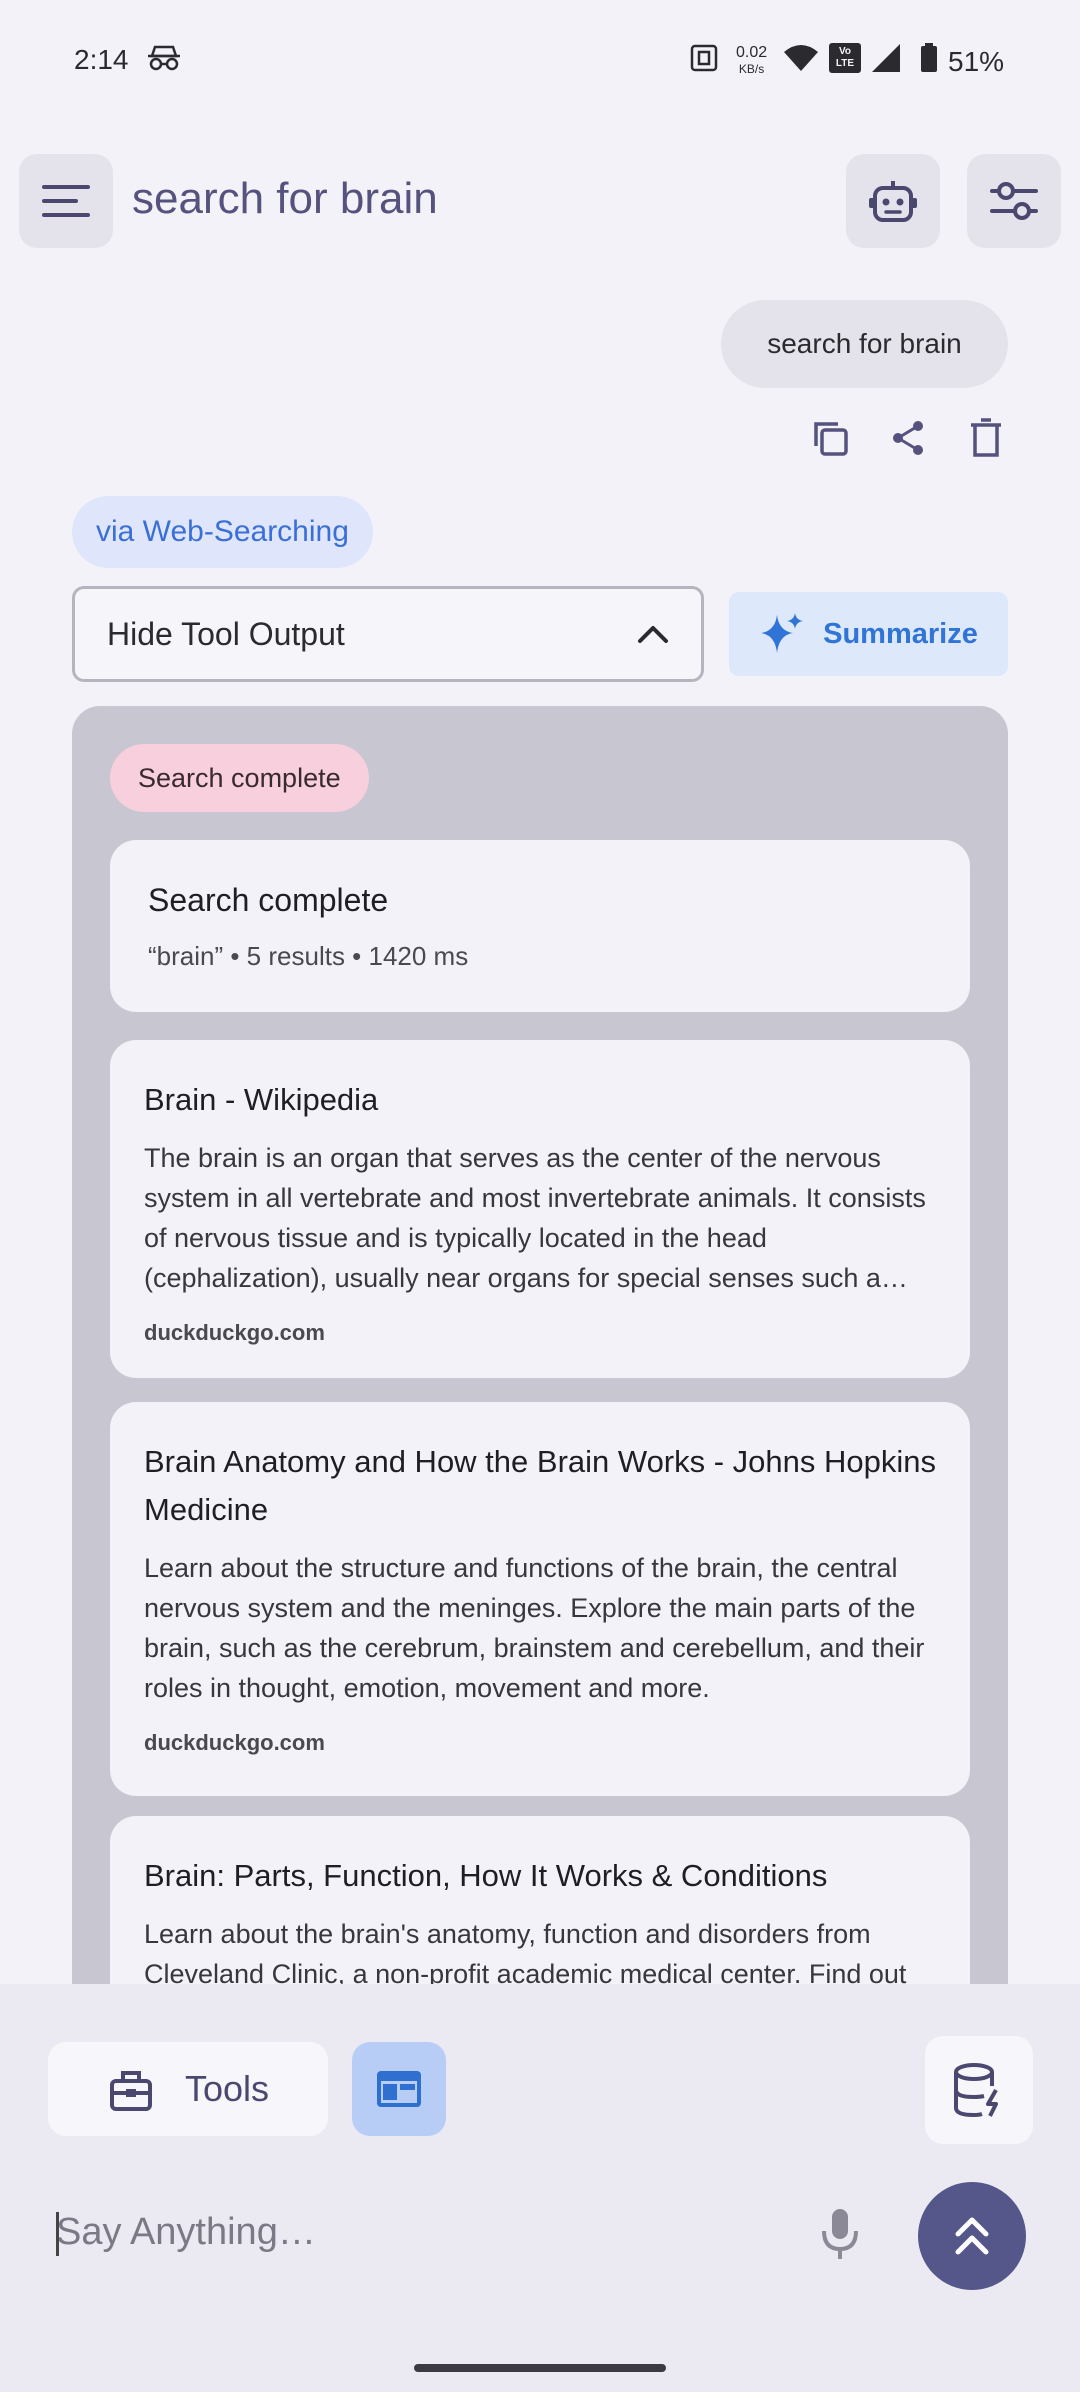 The image size is (1080, 2392). What do you see at coordinates (976, 61) in the screenshot?
I see `battery-percent: 51%` at bounding box center [976, 61].